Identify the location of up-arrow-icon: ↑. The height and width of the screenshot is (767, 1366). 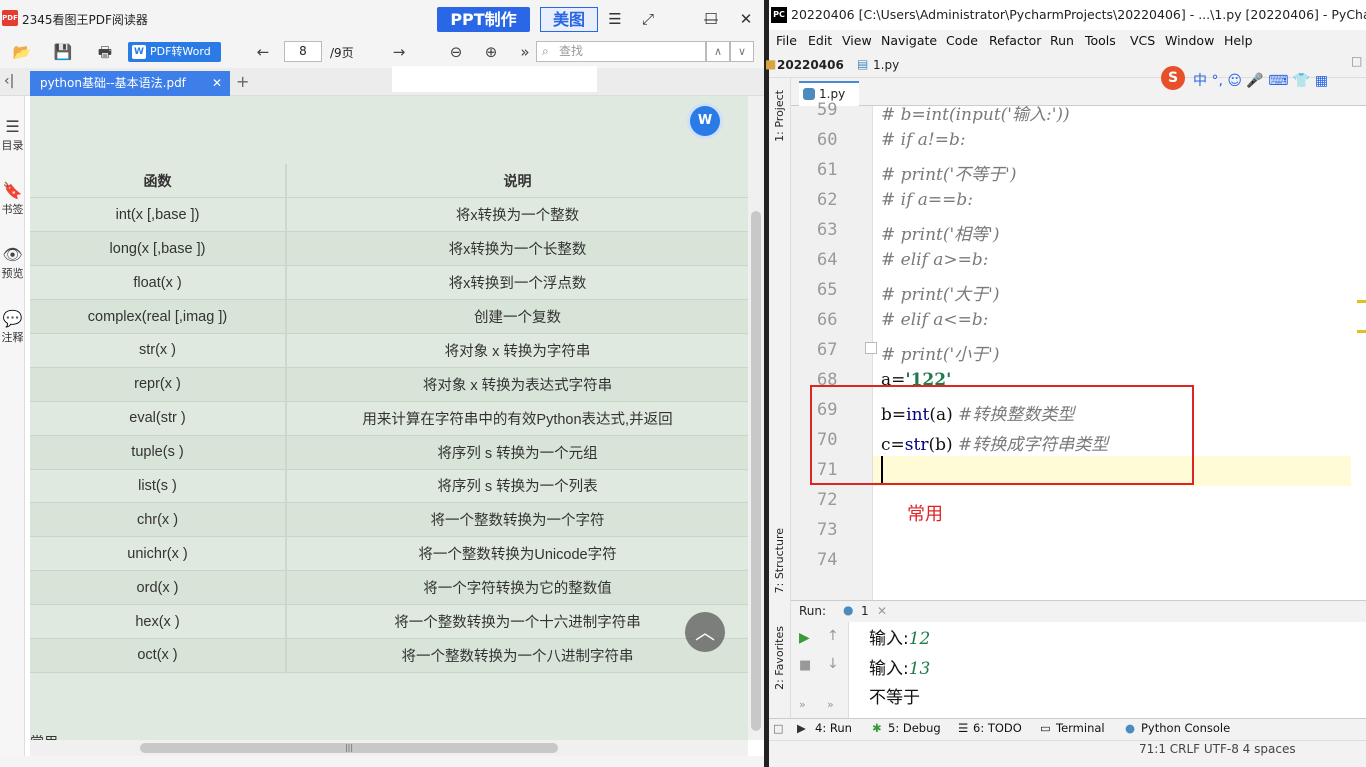
(833, 636).